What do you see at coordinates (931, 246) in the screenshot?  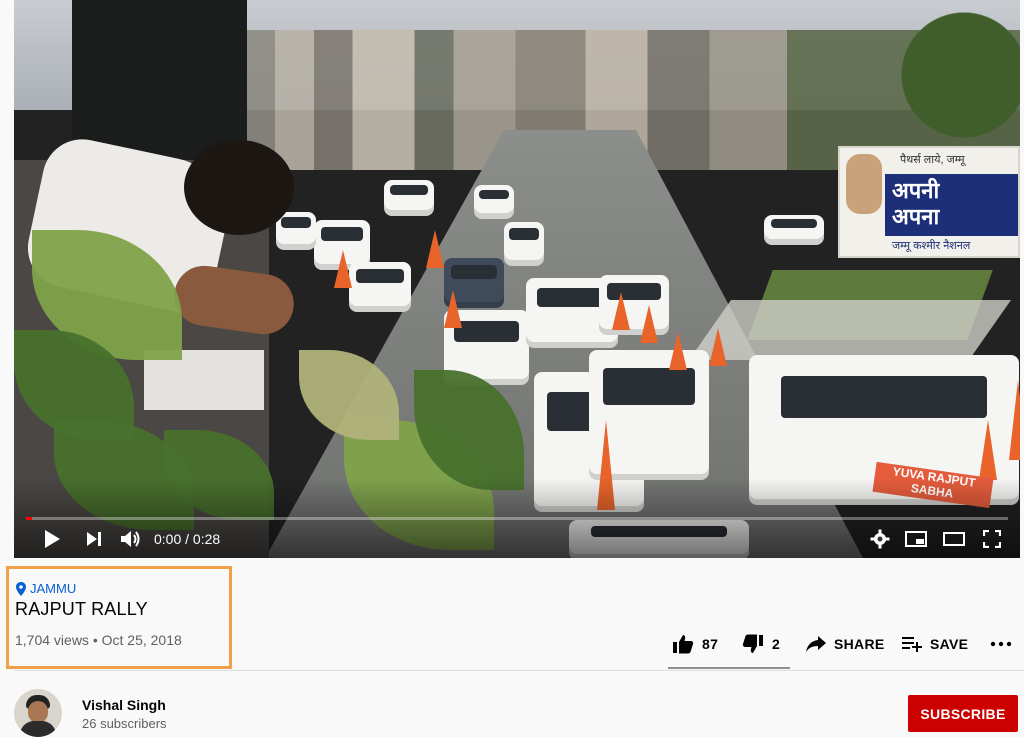 I see `billboard-bottom-text: जम्मू कश्मीर नैशनल` at bounding box center [931, 246].